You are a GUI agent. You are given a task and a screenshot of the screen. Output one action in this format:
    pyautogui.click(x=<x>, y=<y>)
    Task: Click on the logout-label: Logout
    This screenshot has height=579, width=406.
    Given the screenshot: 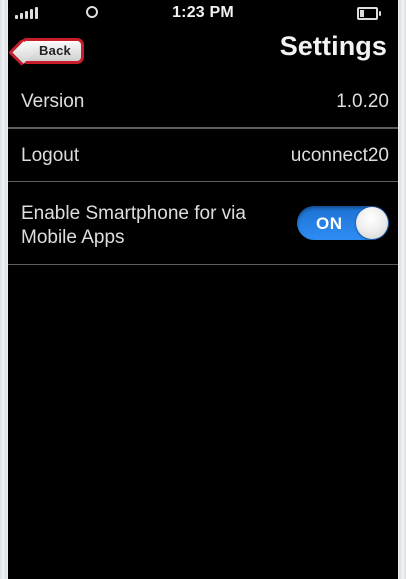 What is the action you would take?
    pyautogui.click(x=50, y=155)
    